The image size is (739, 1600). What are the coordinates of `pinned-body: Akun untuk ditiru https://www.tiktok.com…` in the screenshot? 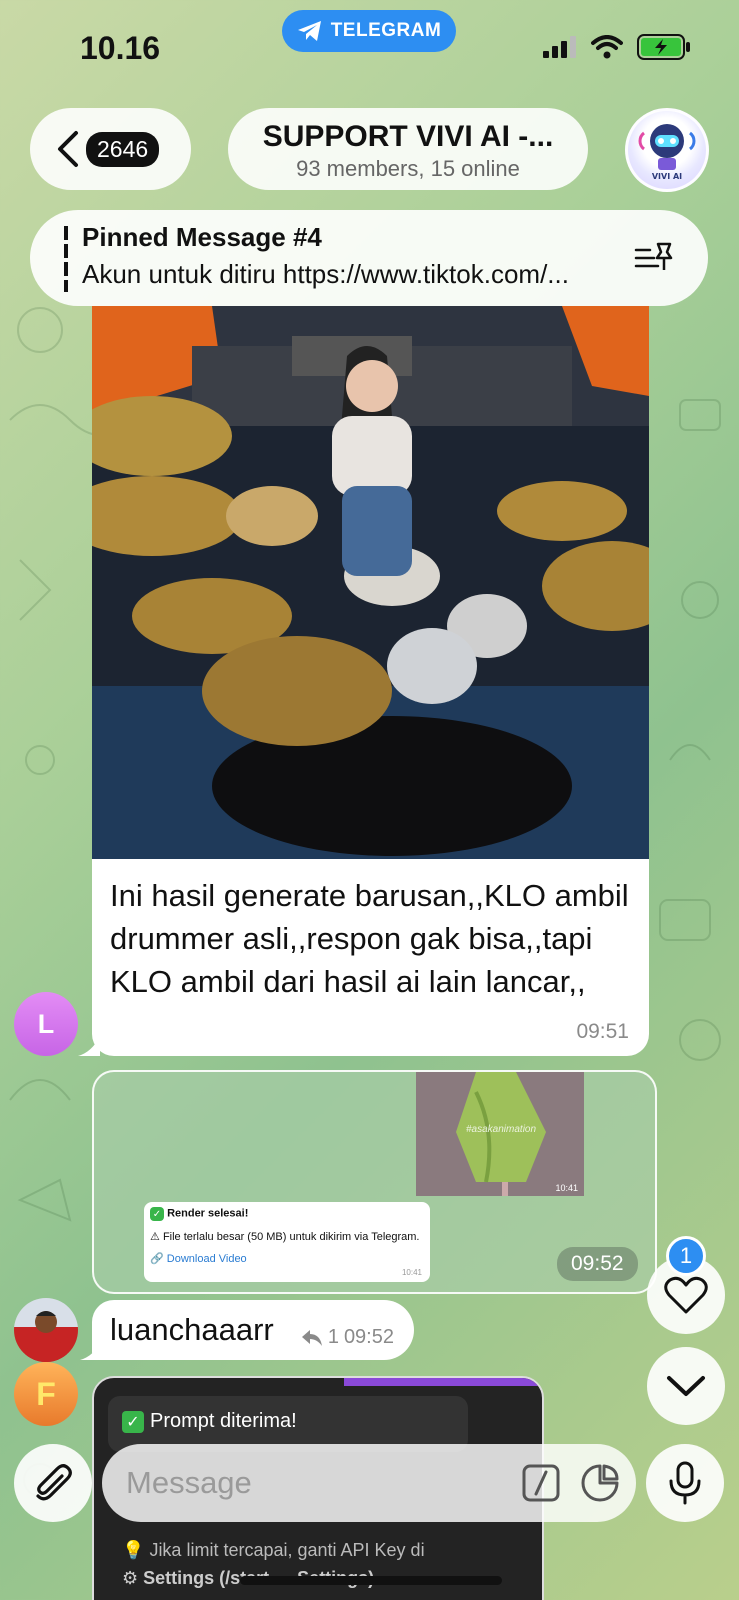 It's located at (325, 274).